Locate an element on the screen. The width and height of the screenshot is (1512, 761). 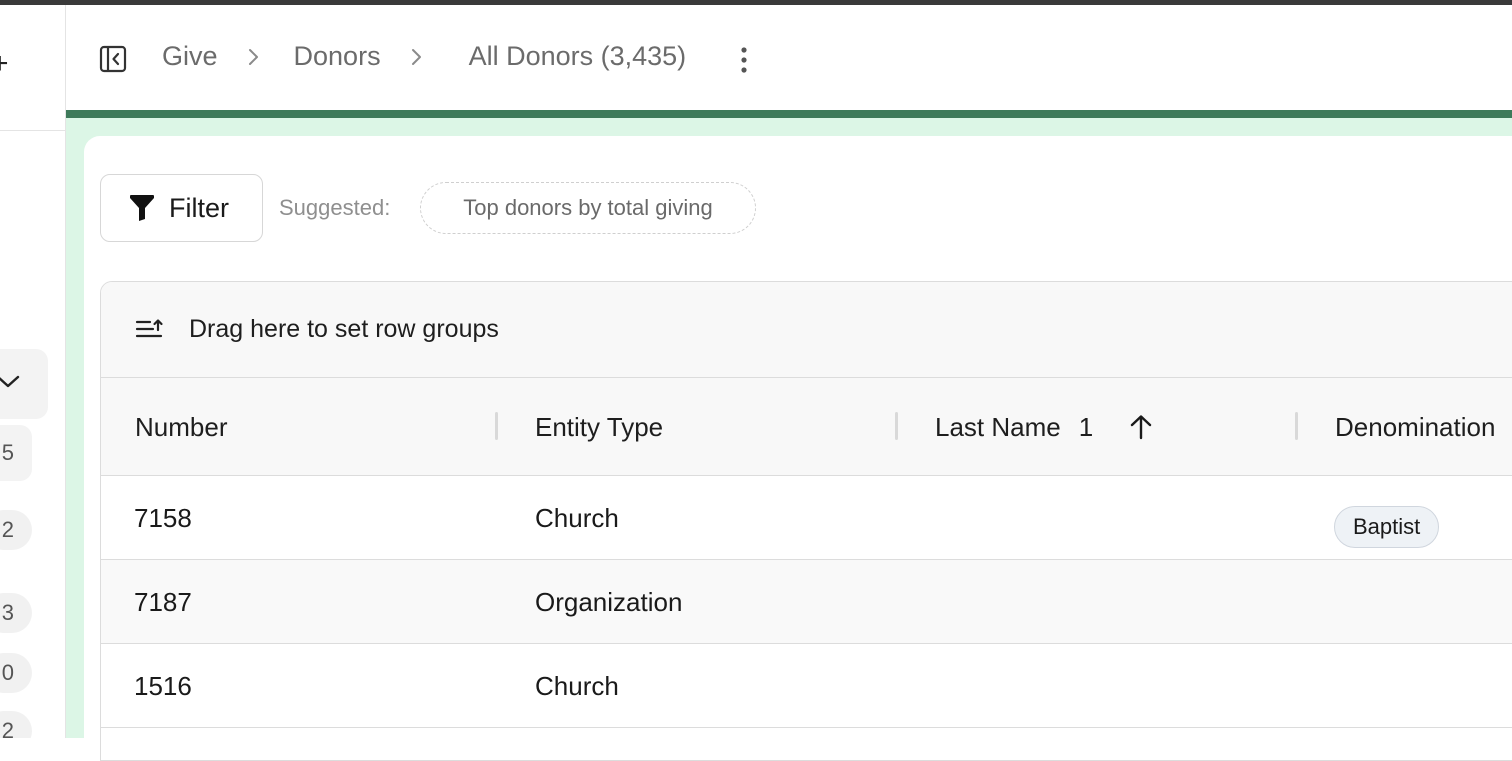
sidebar: + 5 2 3 0 2 is located at coordinates (33, 371).